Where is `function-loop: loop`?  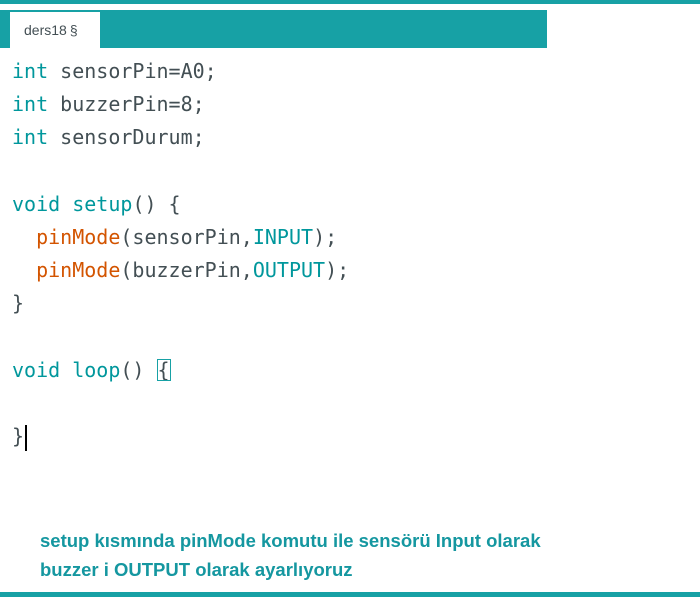 function-loop: loop is located at coordinates (96, 370).